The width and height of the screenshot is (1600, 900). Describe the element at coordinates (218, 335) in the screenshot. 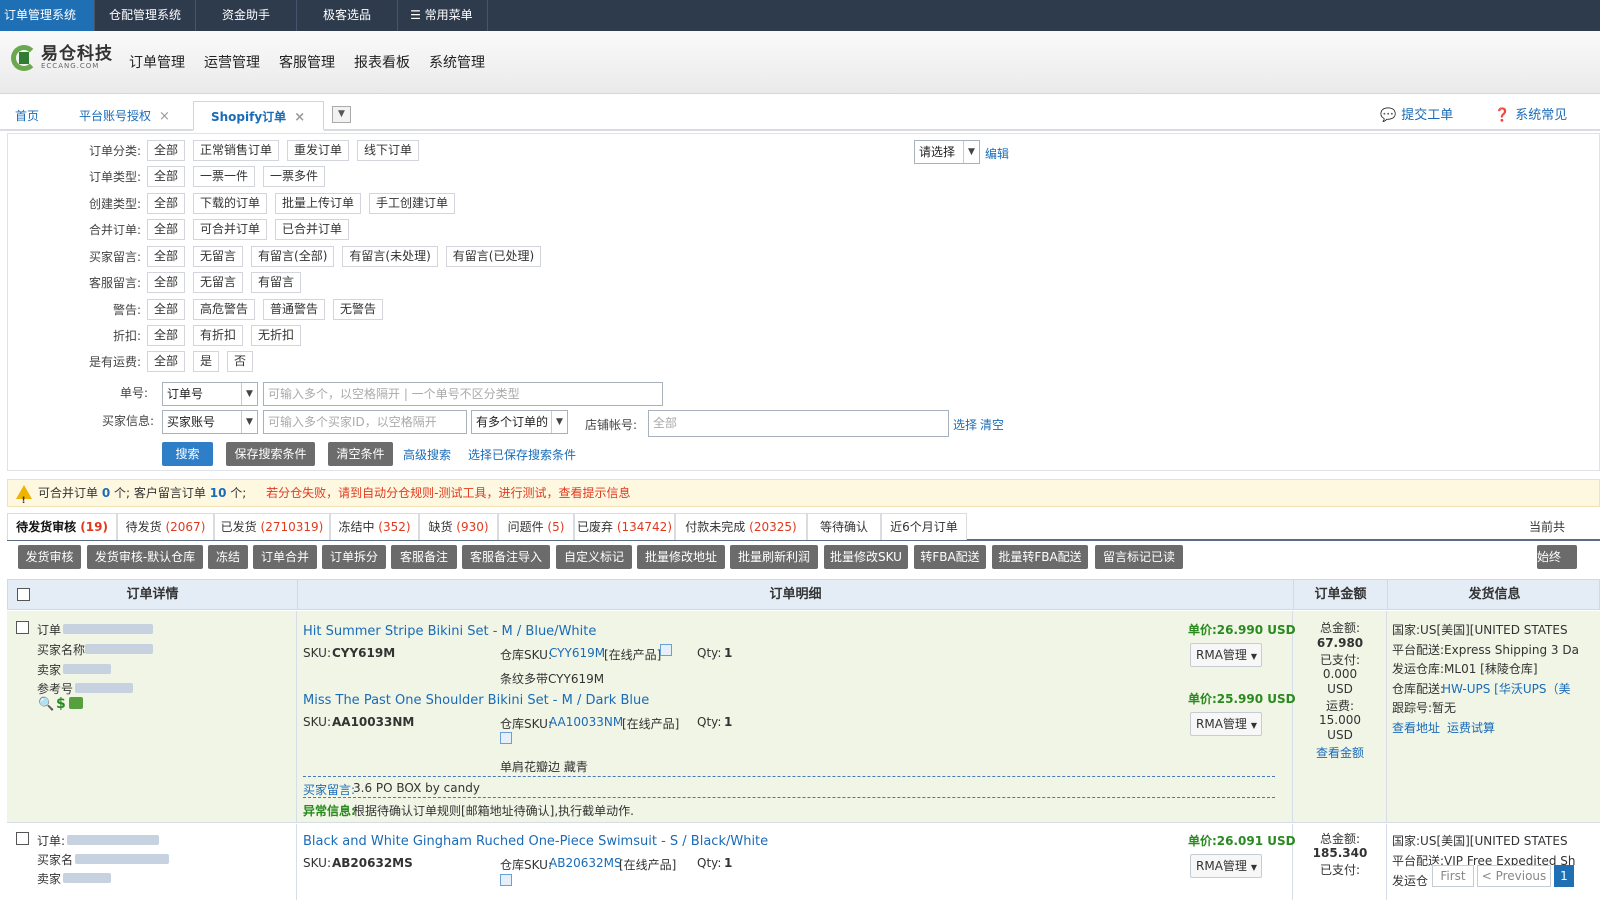

I see `filter-option: 有折扣` at that location.